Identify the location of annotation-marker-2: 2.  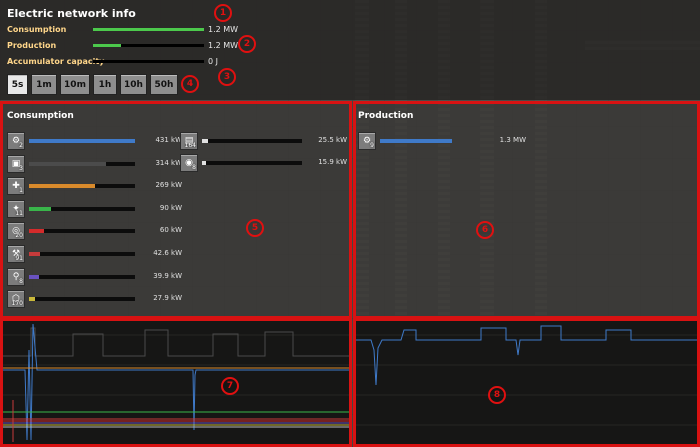
(247, 44).